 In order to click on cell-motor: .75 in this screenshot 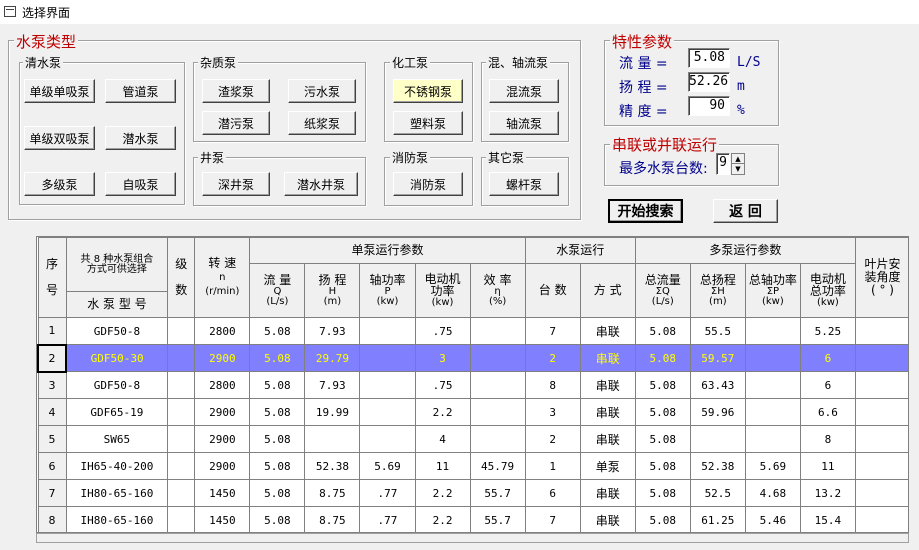, I will do `click(442, 385)`.